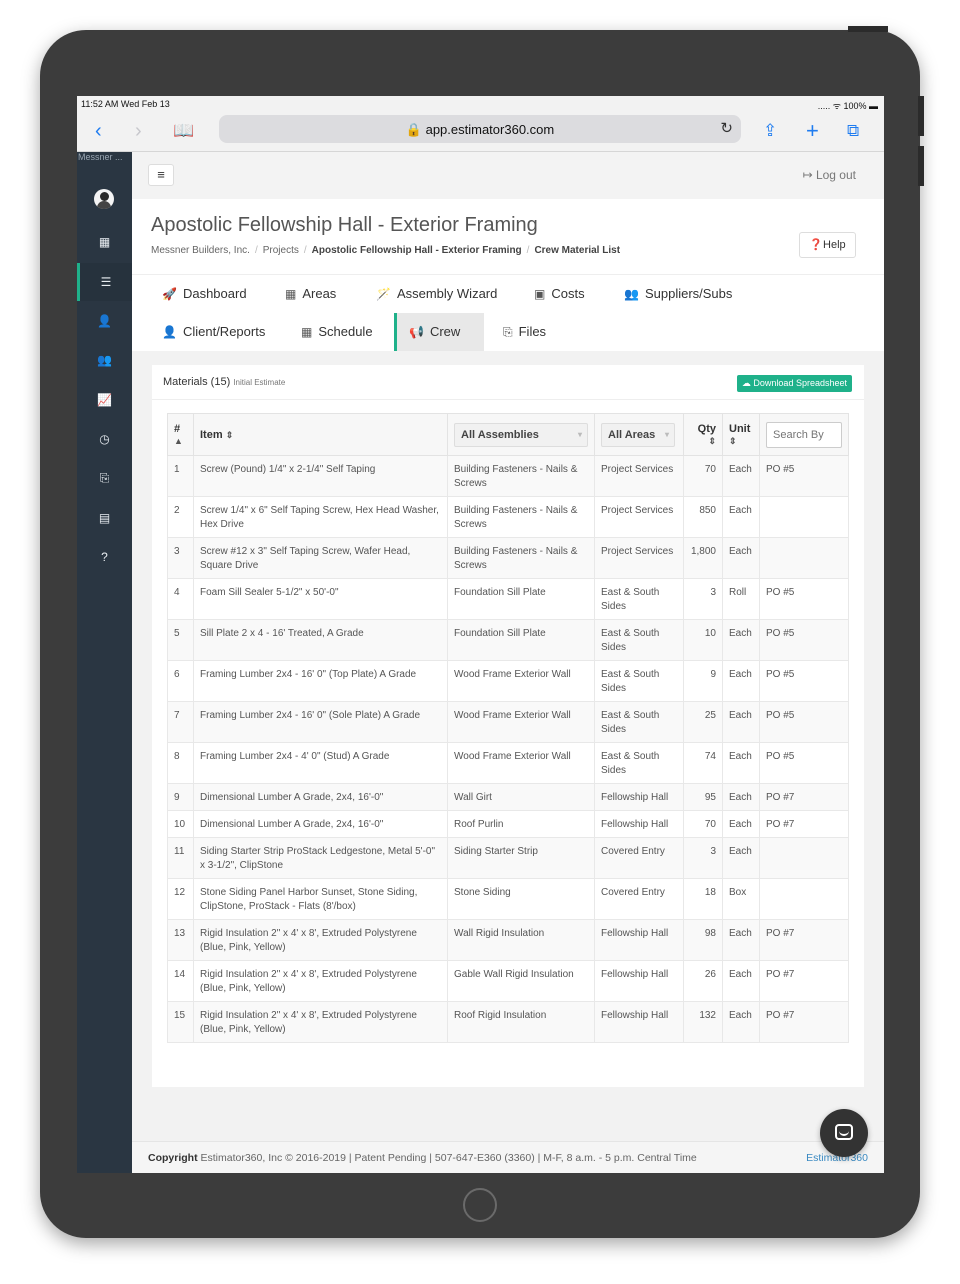  I want to click on download-spreadsheet-button: ☁ Download Spreadsheet, so click(794, 383).